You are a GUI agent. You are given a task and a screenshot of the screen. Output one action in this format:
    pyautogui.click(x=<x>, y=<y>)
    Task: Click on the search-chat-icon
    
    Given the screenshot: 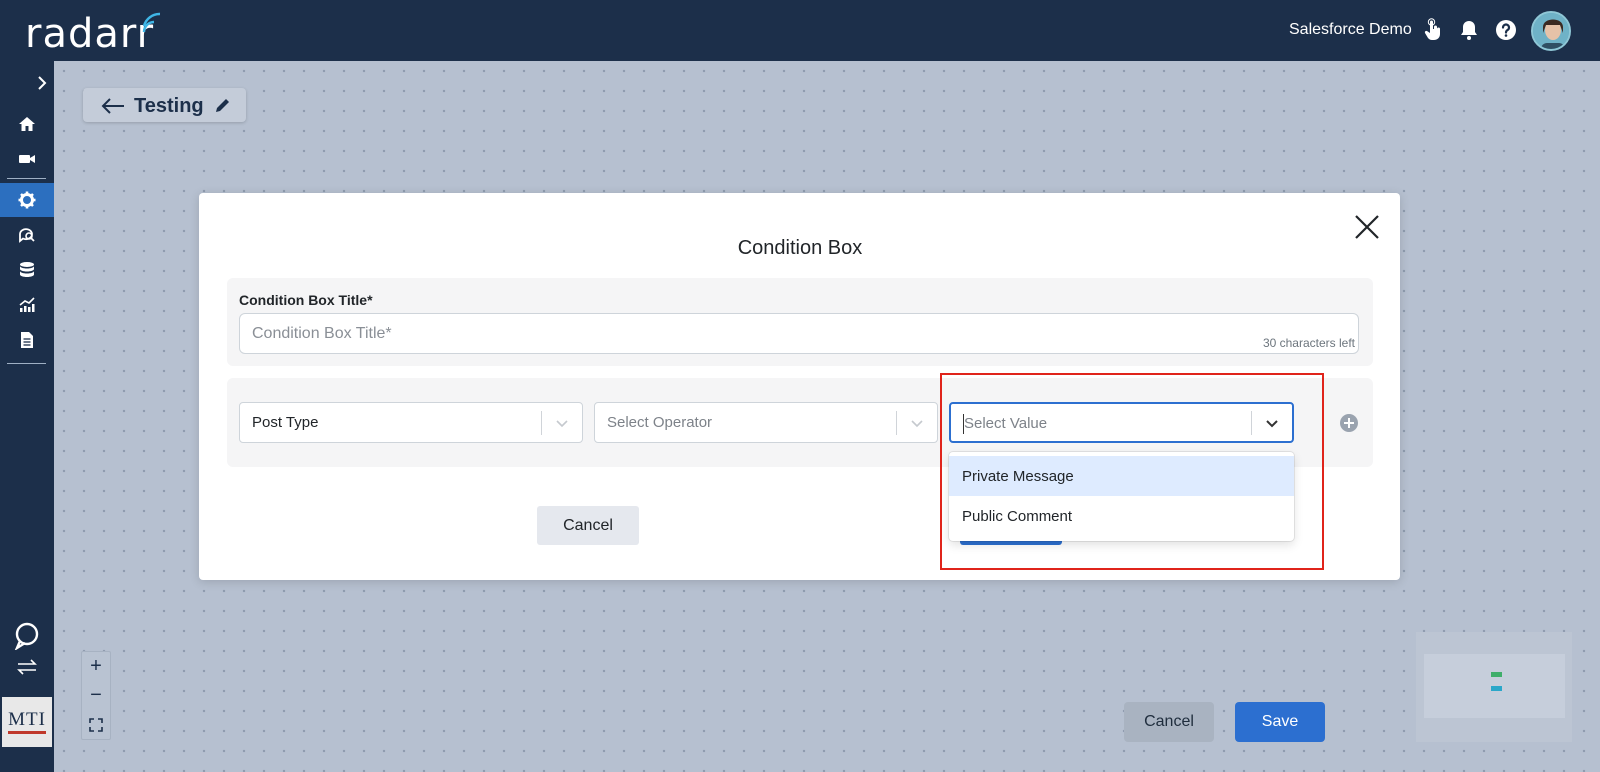 What is the action you would take?
    pyautogui.click(x=27, y=235)
    